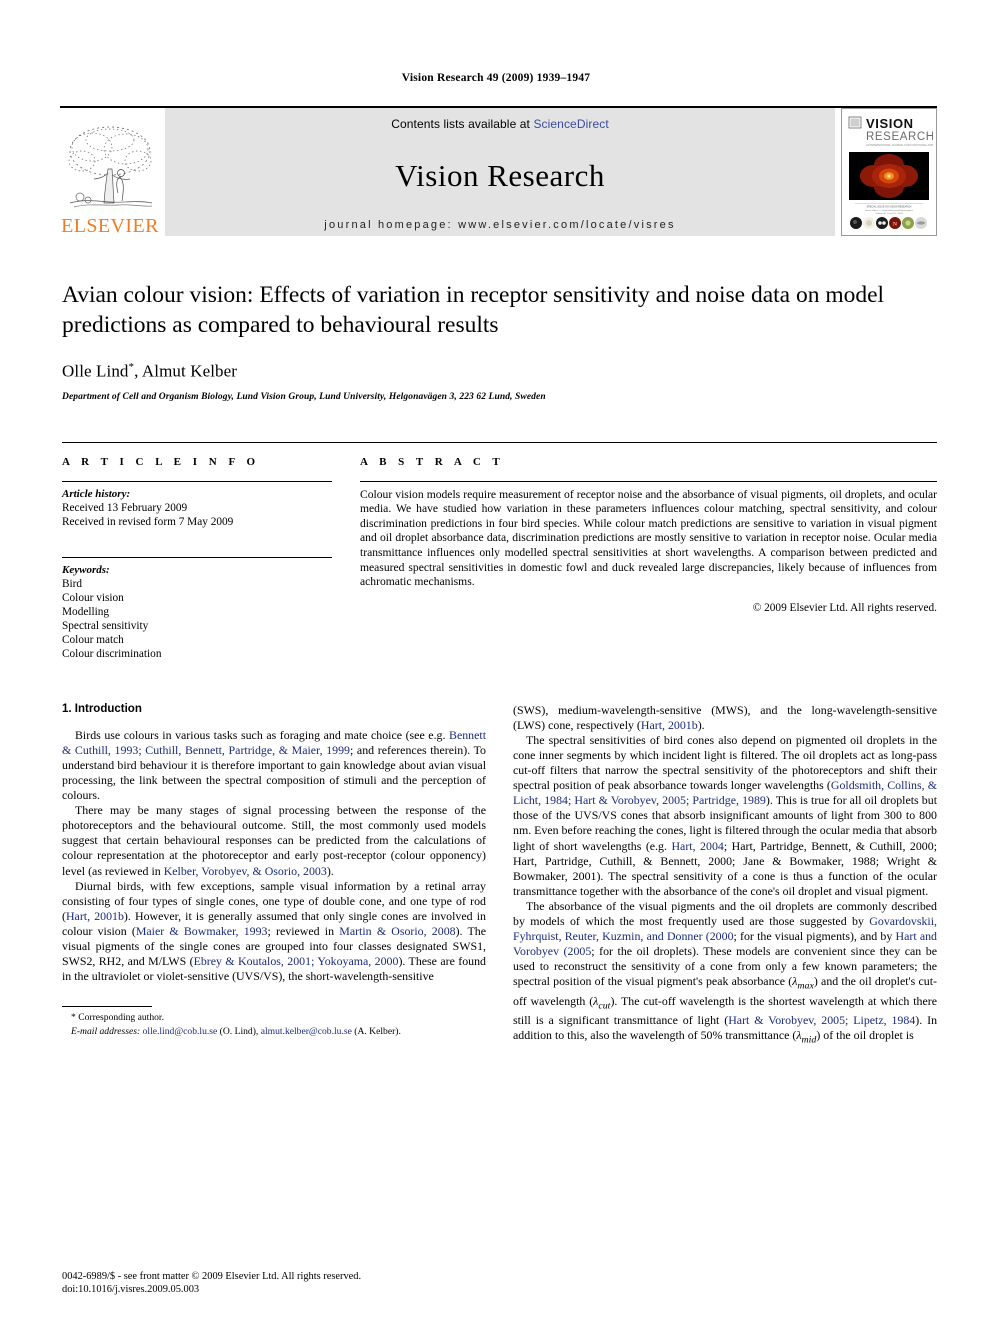  What do you see at coordinates (96, 493) in the screenshot?
I see `article-history-label: Article history:` at bounding box center [96, 493].